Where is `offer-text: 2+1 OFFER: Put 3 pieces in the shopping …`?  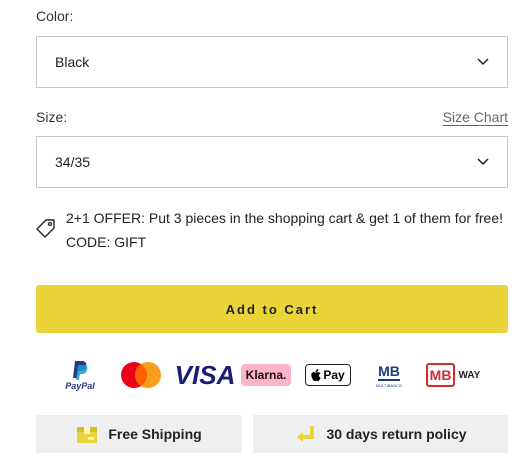 offer-text: 2+1 OFFER: Put 3 pieces in the shopping … is located at coordinates (284, 218).